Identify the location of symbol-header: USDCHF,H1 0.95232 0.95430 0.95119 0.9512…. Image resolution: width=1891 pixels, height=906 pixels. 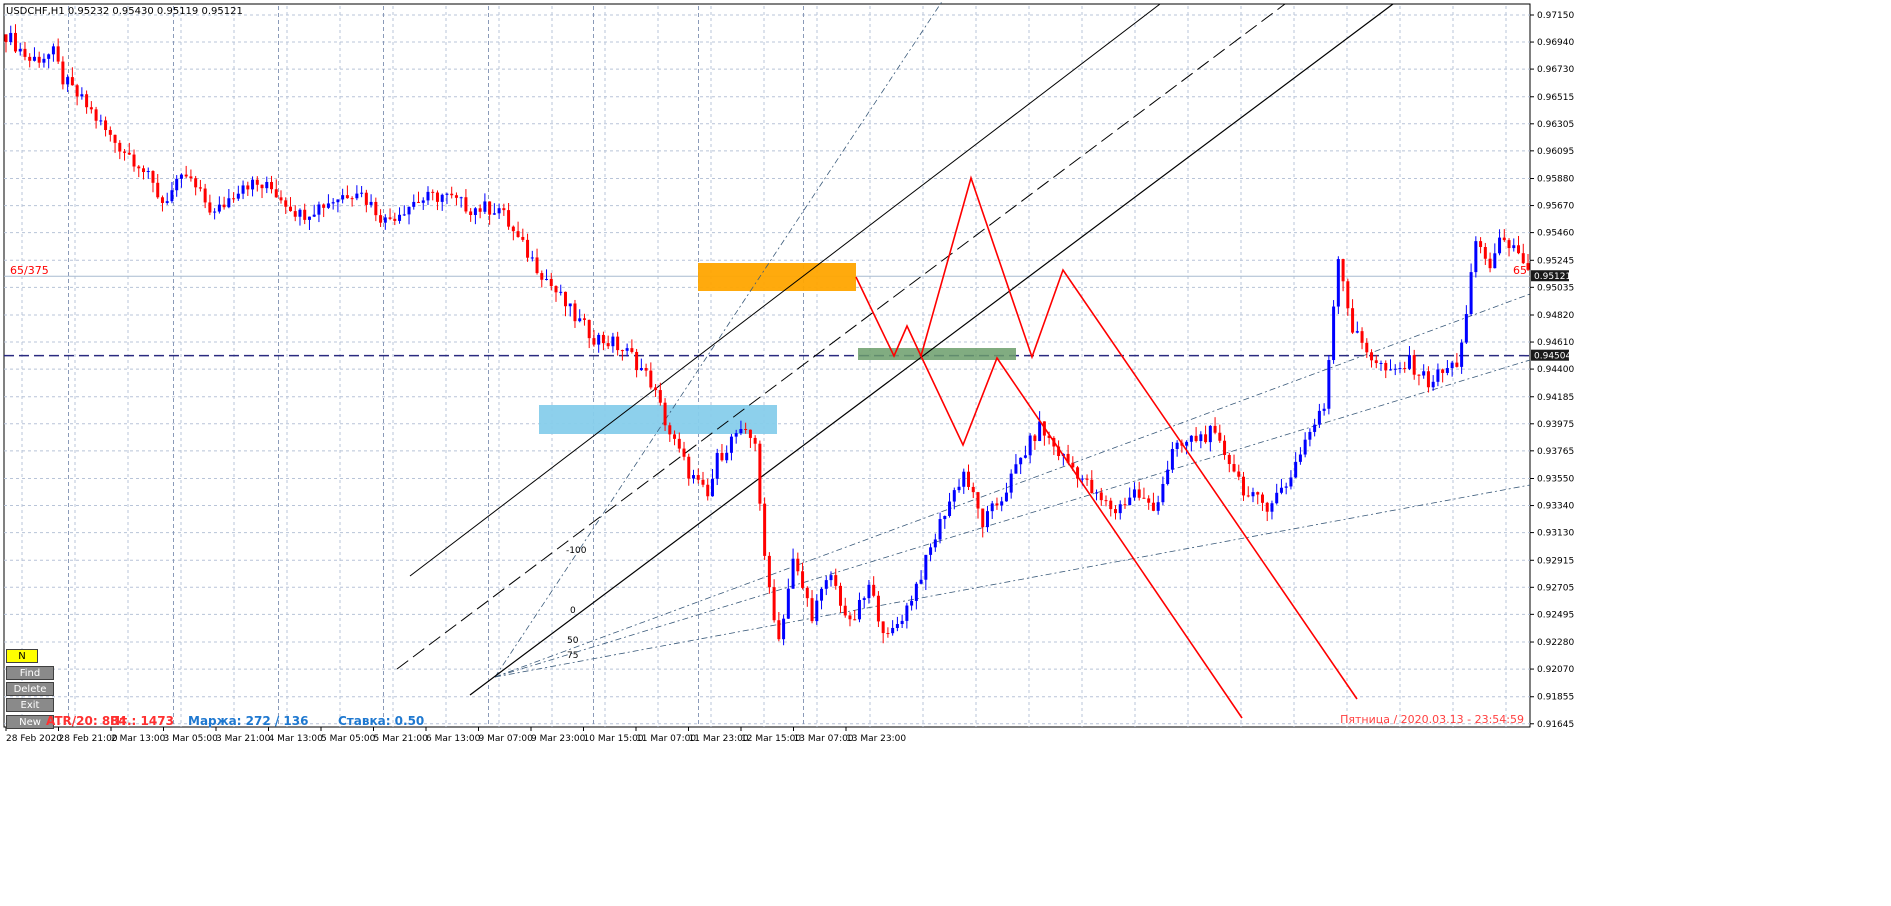
(124, 11).